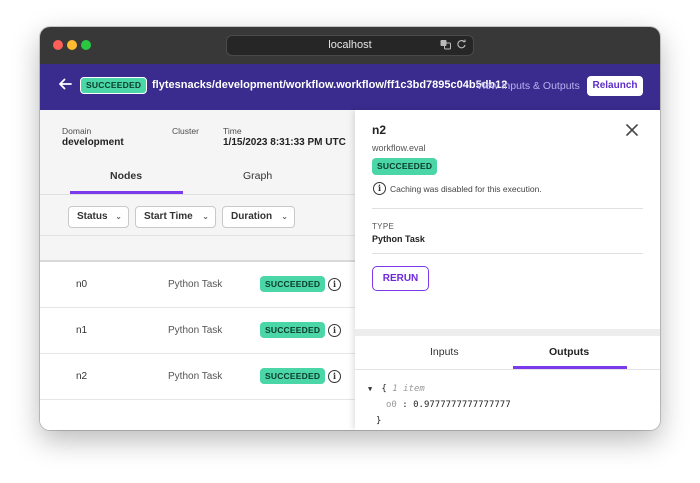  I want to click on json-open-brace: {, so click(384, 389).